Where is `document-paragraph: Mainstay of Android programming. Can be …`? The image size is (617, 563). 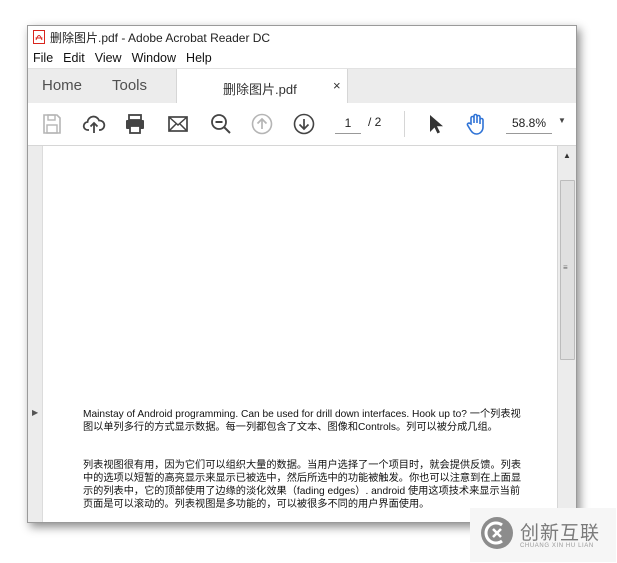 document-paragraph: Mainstay of Android programming. Can be … is located at coordinates (302, 421).